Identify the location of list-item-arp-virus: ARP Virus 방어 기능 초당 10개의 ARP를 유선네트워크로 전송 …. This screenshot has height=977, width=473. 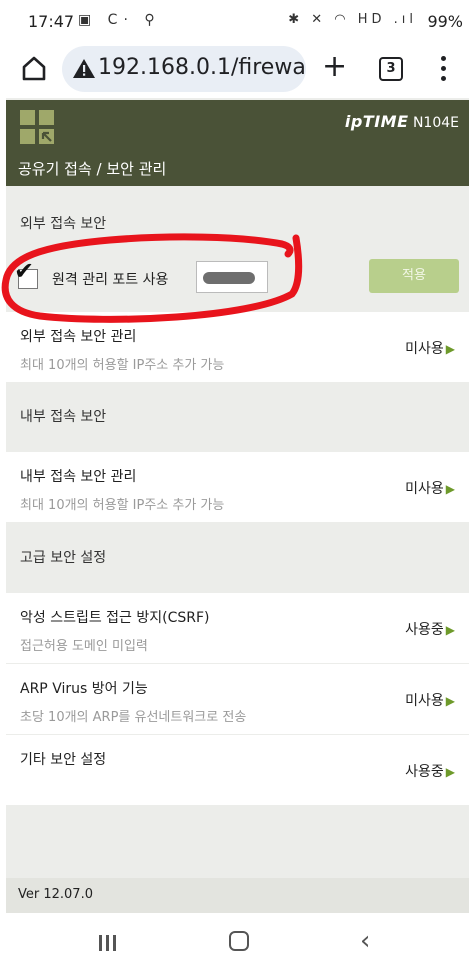
(237, 699).